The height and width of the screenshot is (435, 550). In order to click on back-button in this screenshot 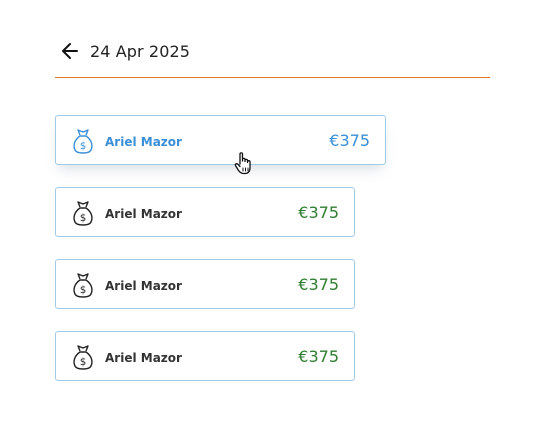, I will do `click(70, 51)`.